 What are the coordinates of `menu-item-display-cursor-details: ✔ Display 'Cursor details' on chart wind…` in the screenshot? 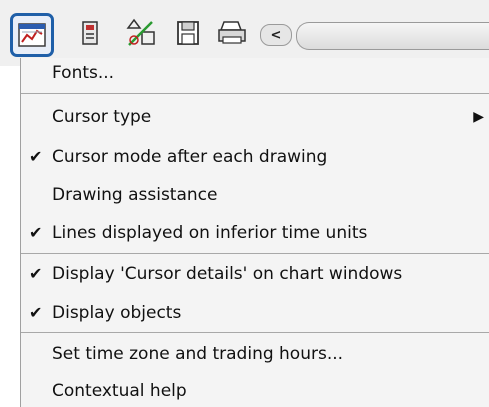 It's located at (255, 274).